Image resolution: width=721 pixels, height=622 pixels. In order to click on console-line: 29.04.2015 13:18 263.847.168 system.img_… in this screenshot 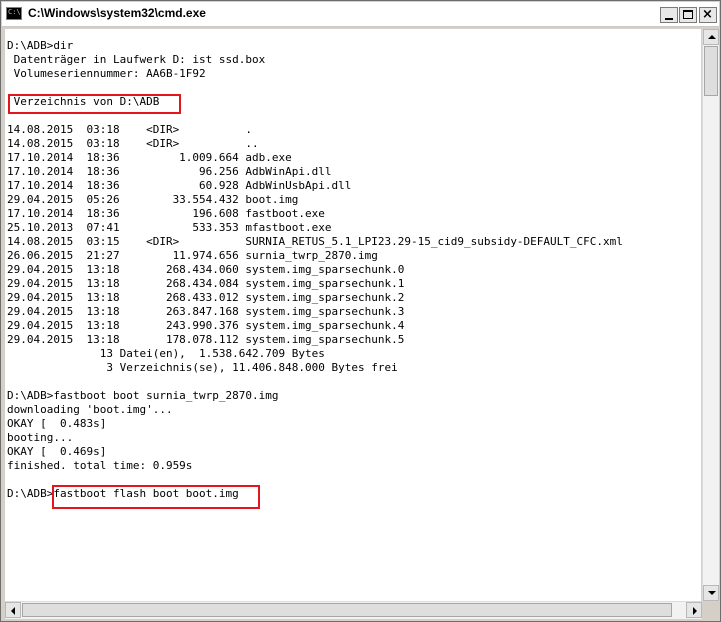, I will do `click(206, 311)`.